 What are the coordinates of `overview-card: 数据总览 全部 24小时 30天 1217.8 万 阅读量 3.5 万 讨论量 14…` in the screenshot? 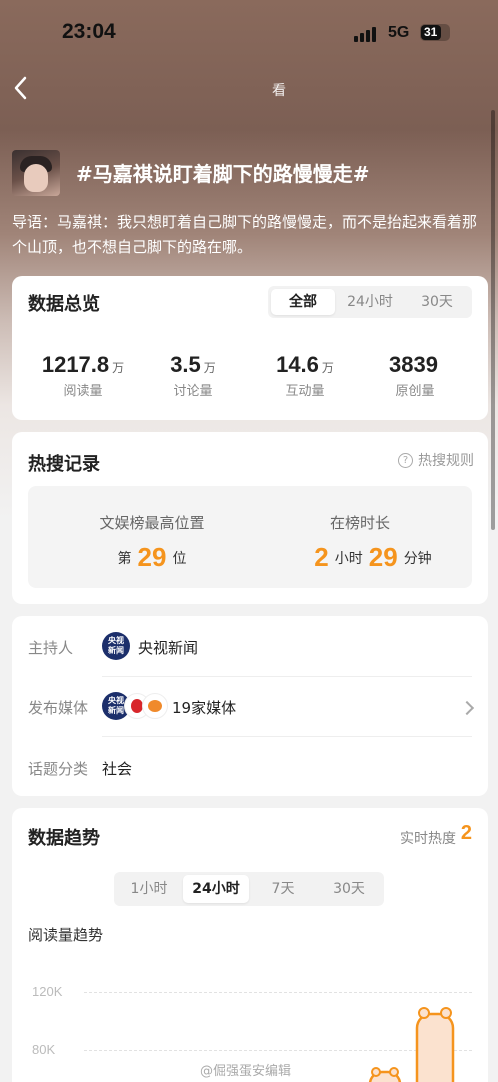 It's located at (250, 348).